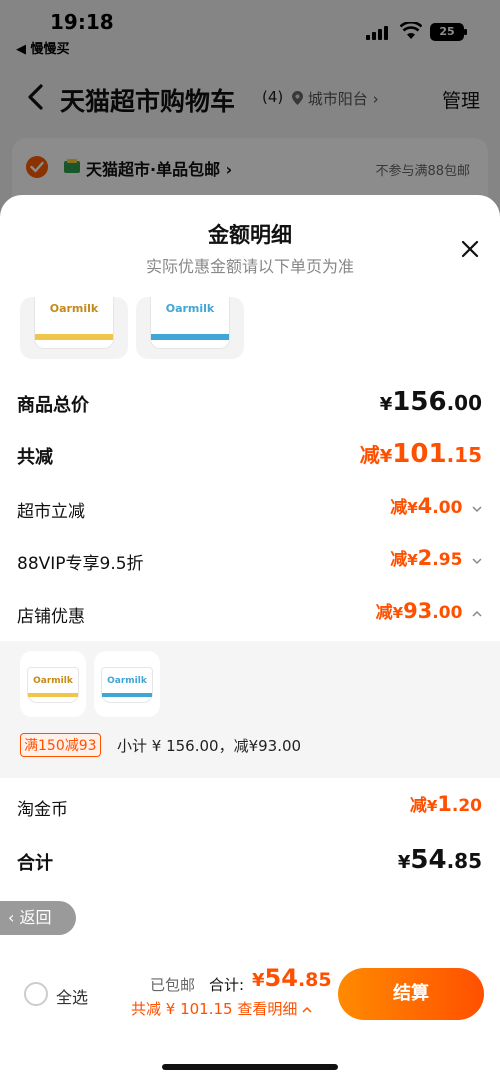 The width and height of the screenshot is (500, 1081). Describe the element at coordinates (227, 985) in the screenshot. I see `total-label: 合计:` at that location.